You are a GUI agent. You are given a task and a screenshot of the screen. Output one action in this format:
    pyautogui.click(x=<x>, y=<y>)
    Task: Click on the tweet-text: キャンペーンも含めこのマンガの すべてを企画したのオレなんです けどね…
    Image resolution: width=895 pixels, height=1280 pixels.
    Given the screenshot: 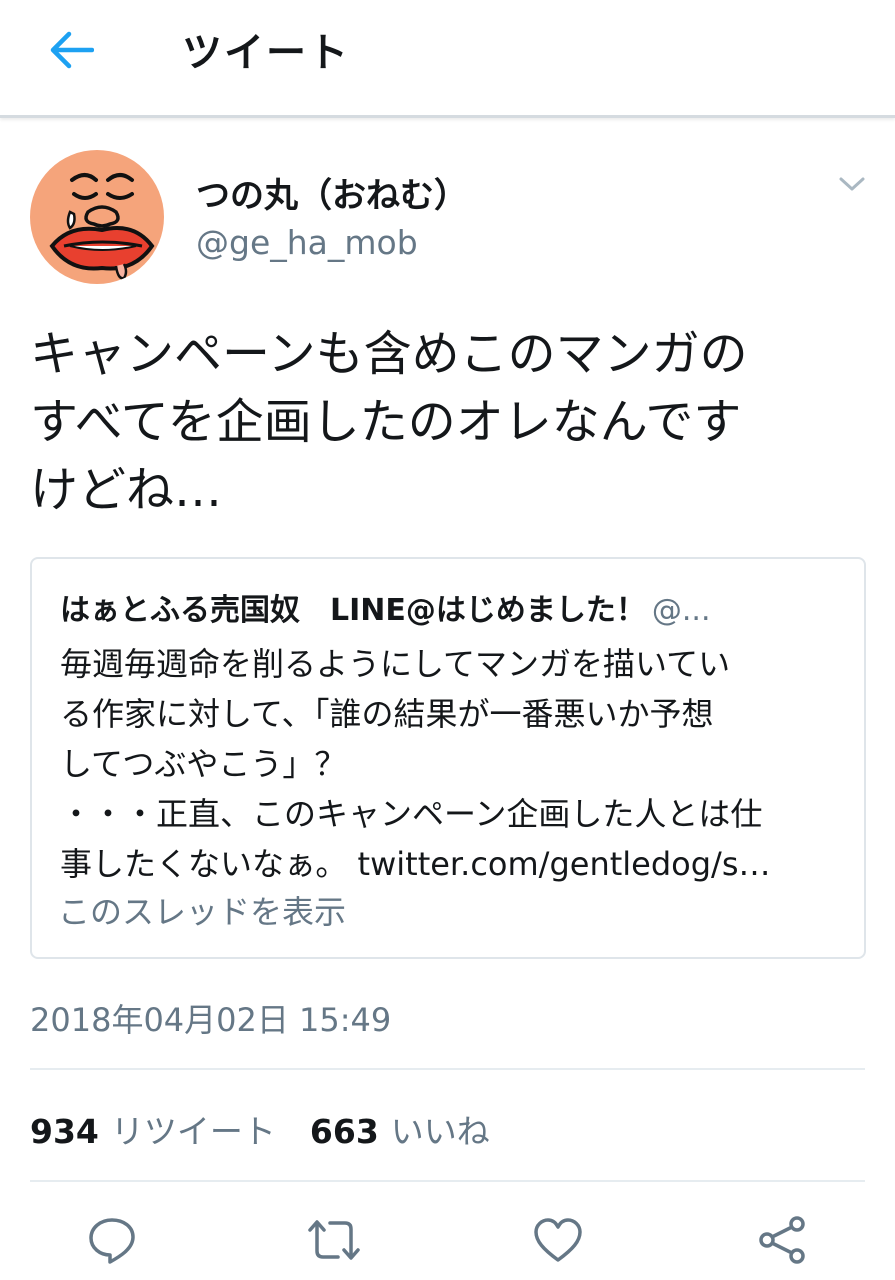 What is the action you would take?
    pyautogui.click(x=450, y=422)
    